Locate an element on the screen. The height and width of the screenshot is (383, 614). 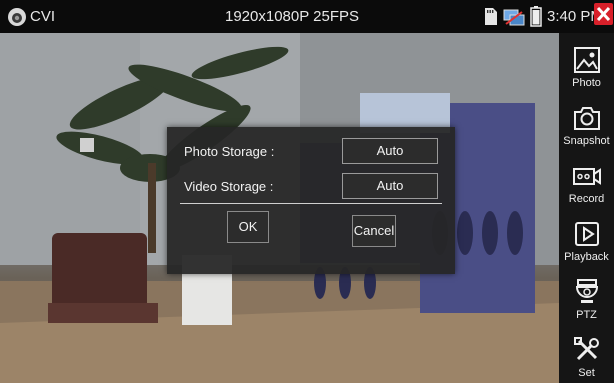
sidebar-item-ptz: PTZ is located at coordinates (586, 297).